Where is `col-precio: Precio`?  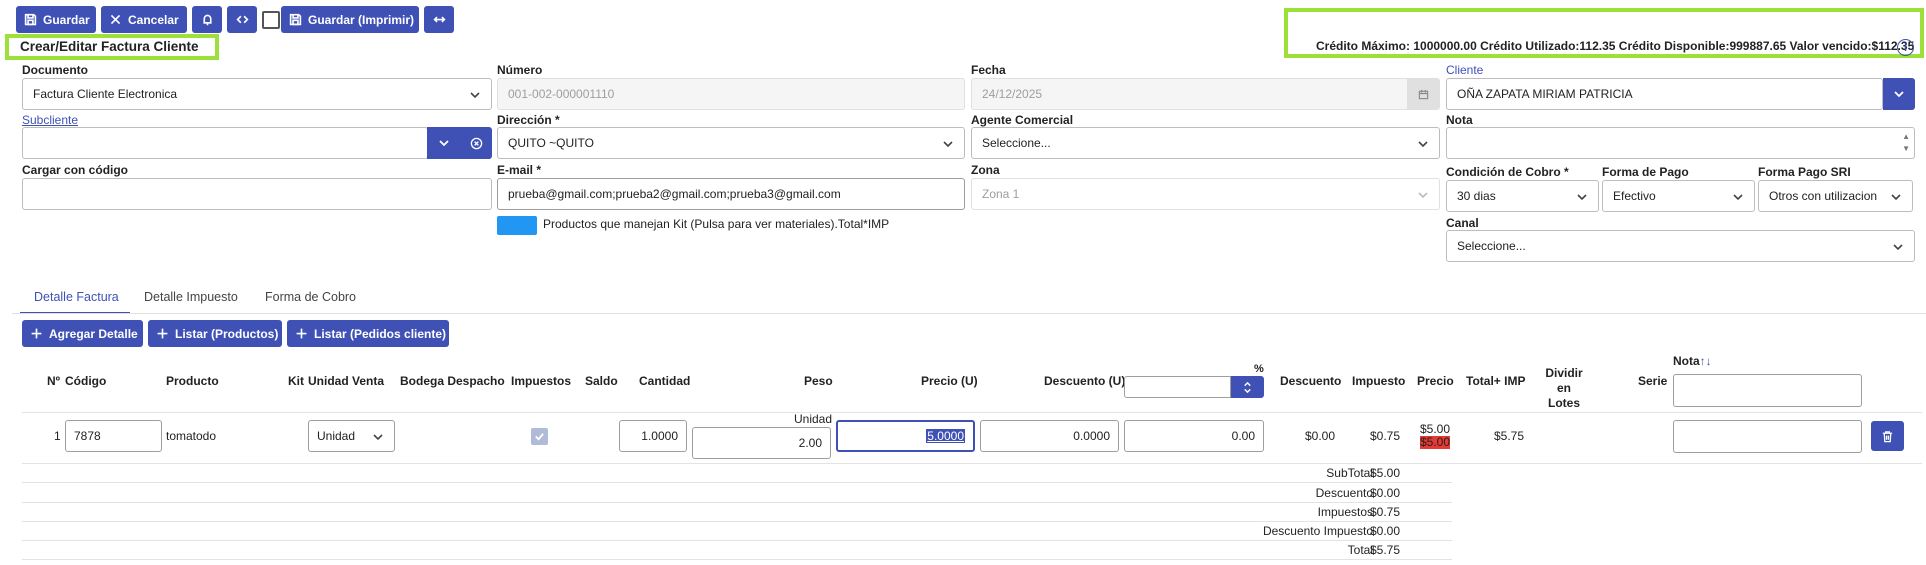 col-precio: Precio is located at coordinates (1435, 381).